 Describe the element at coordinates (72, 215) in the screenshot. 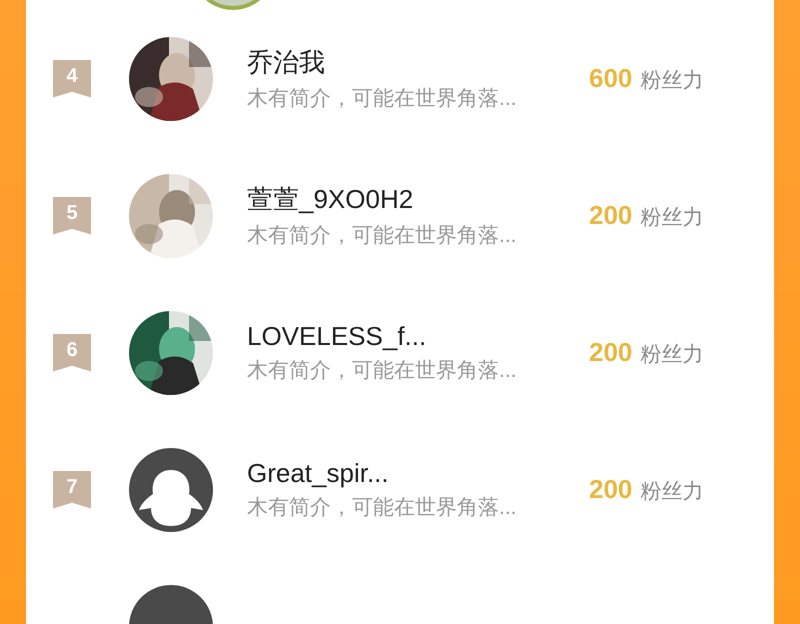

I see `rank-badge: 5` at that location.